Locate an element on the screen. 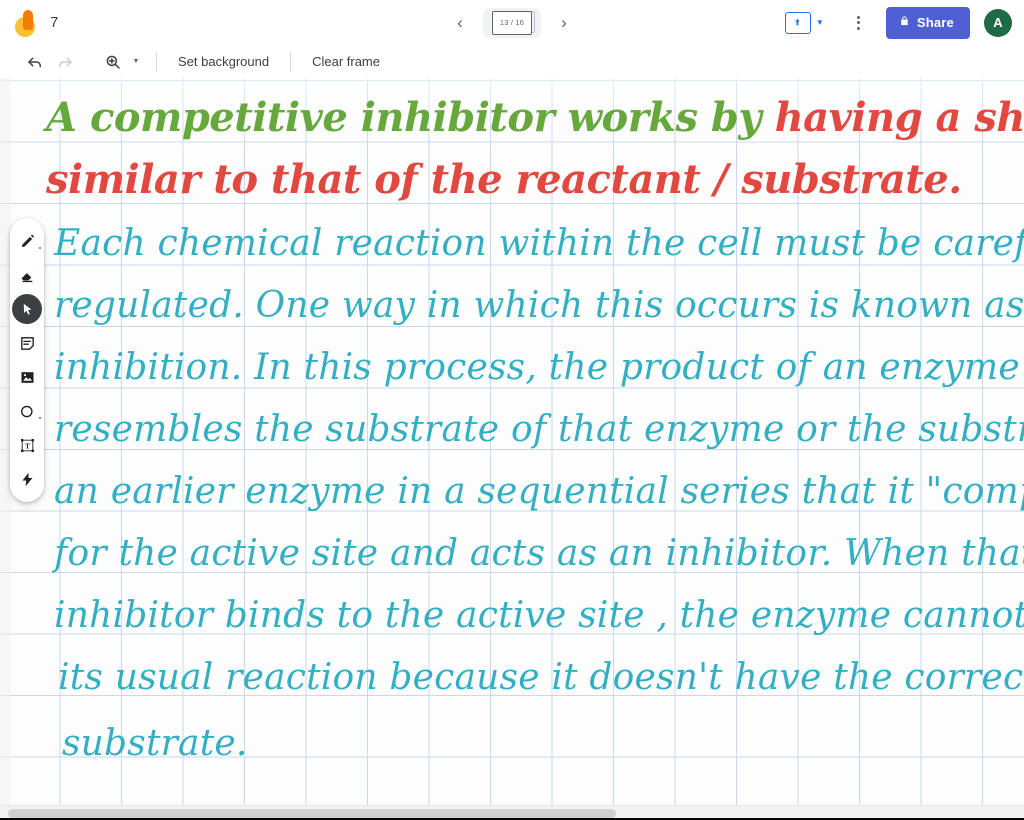  secondary-toolbar: ▼ Set background Clear frame is located at coordinates (512, 61).